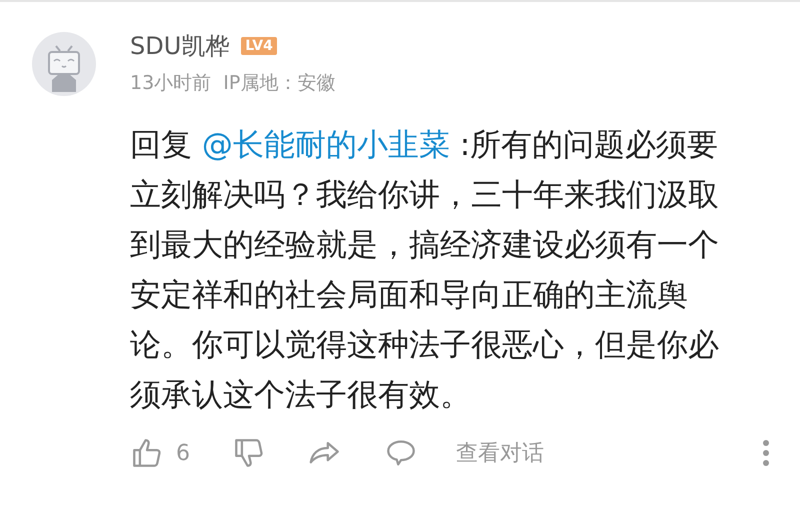  Describe the element at coordinates (259, 46) in the screenshot. I see `level-badge: LV4` at that location.